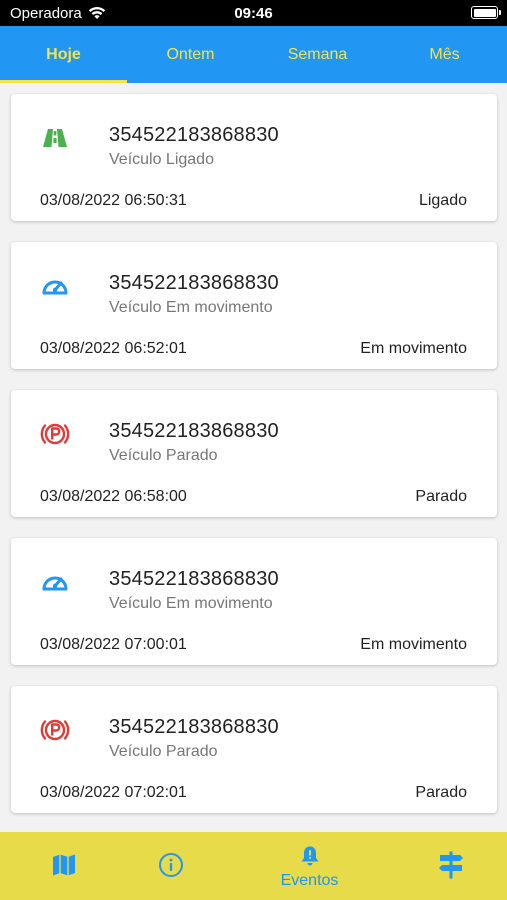 The height and width of the screenshot is (900, 507). What do you see at coordinates (444, 54) in the screenshot?
I see `tab-mes: Mês` at bounding box center [444, 54].